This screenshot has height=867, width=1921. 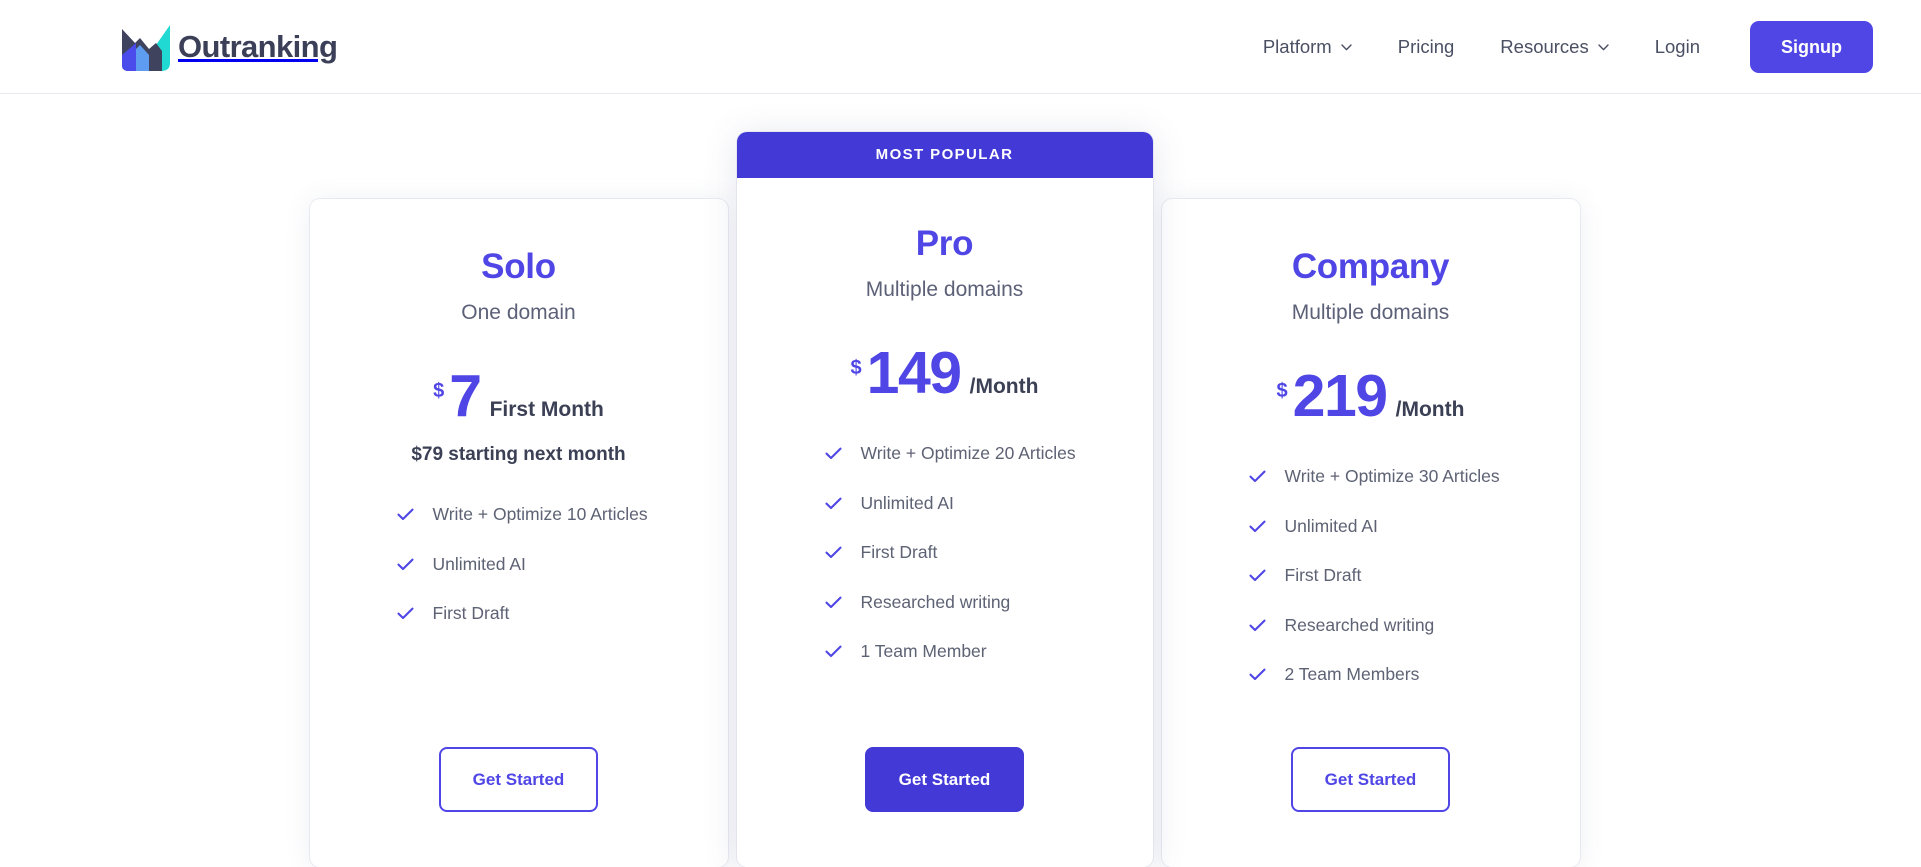 I want to click on feature-label: Write + Optimize 30 Articles, so click(x=1392, y=476).